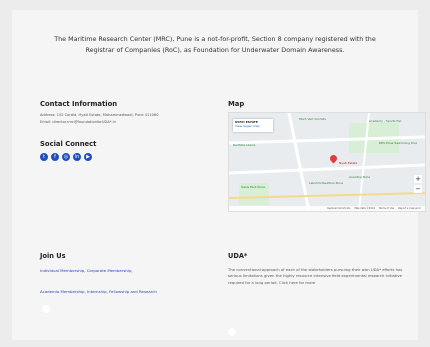  I want to click on zoom-in-button: +, so click(418, 179).